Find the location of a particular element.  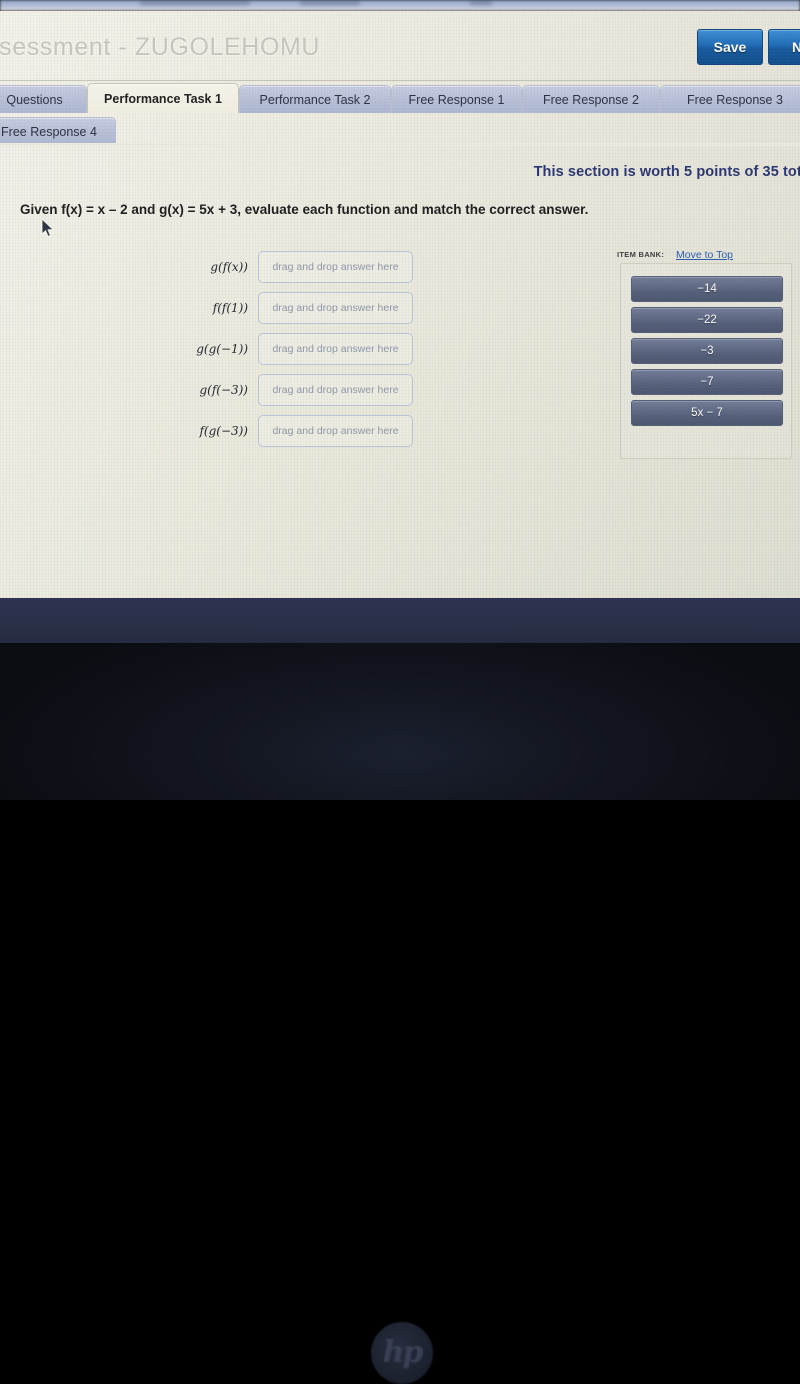

function-label: f(f(1)) is located at coordinates (230, 308).